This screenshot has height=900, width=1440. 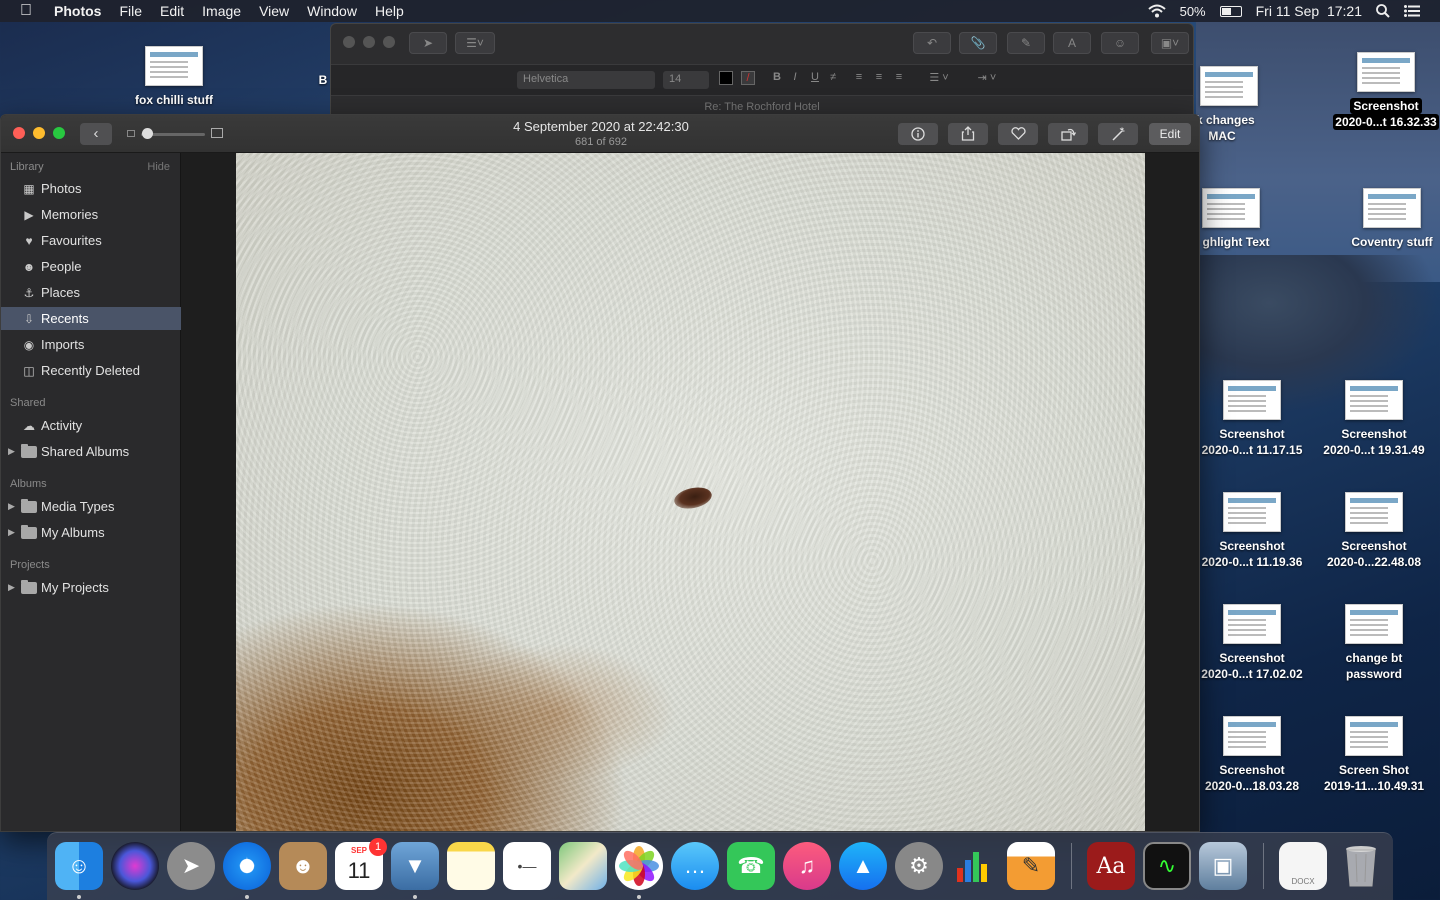 I want to click on format-text-icon: A, so click(x=1072, y=43).